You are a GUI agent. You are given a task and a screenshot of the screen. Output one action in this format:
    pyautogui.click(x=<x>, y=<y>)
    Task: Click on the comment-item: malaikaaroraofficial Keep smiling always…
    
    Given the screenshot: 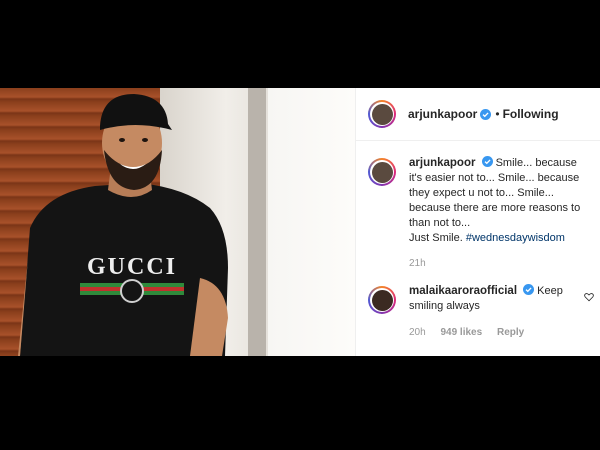 What is the action you would take?
    pyautogui.click(x=481, y=312)
    